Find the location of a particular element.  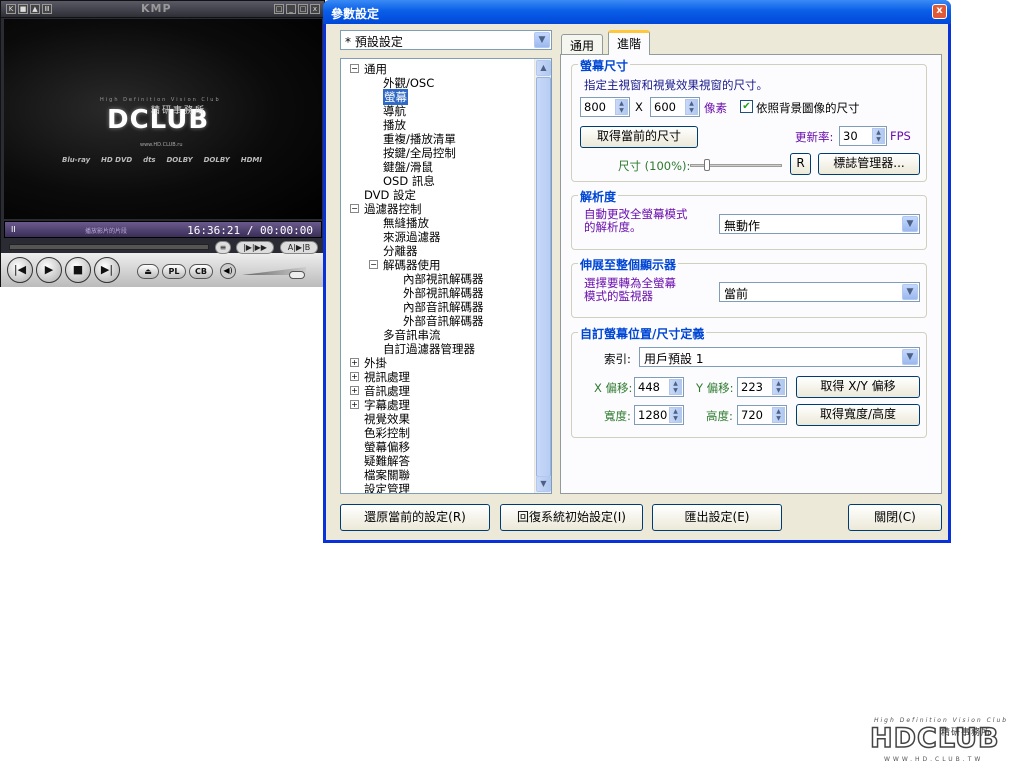

size-slider-thumb is located at coordinates (707, 165).